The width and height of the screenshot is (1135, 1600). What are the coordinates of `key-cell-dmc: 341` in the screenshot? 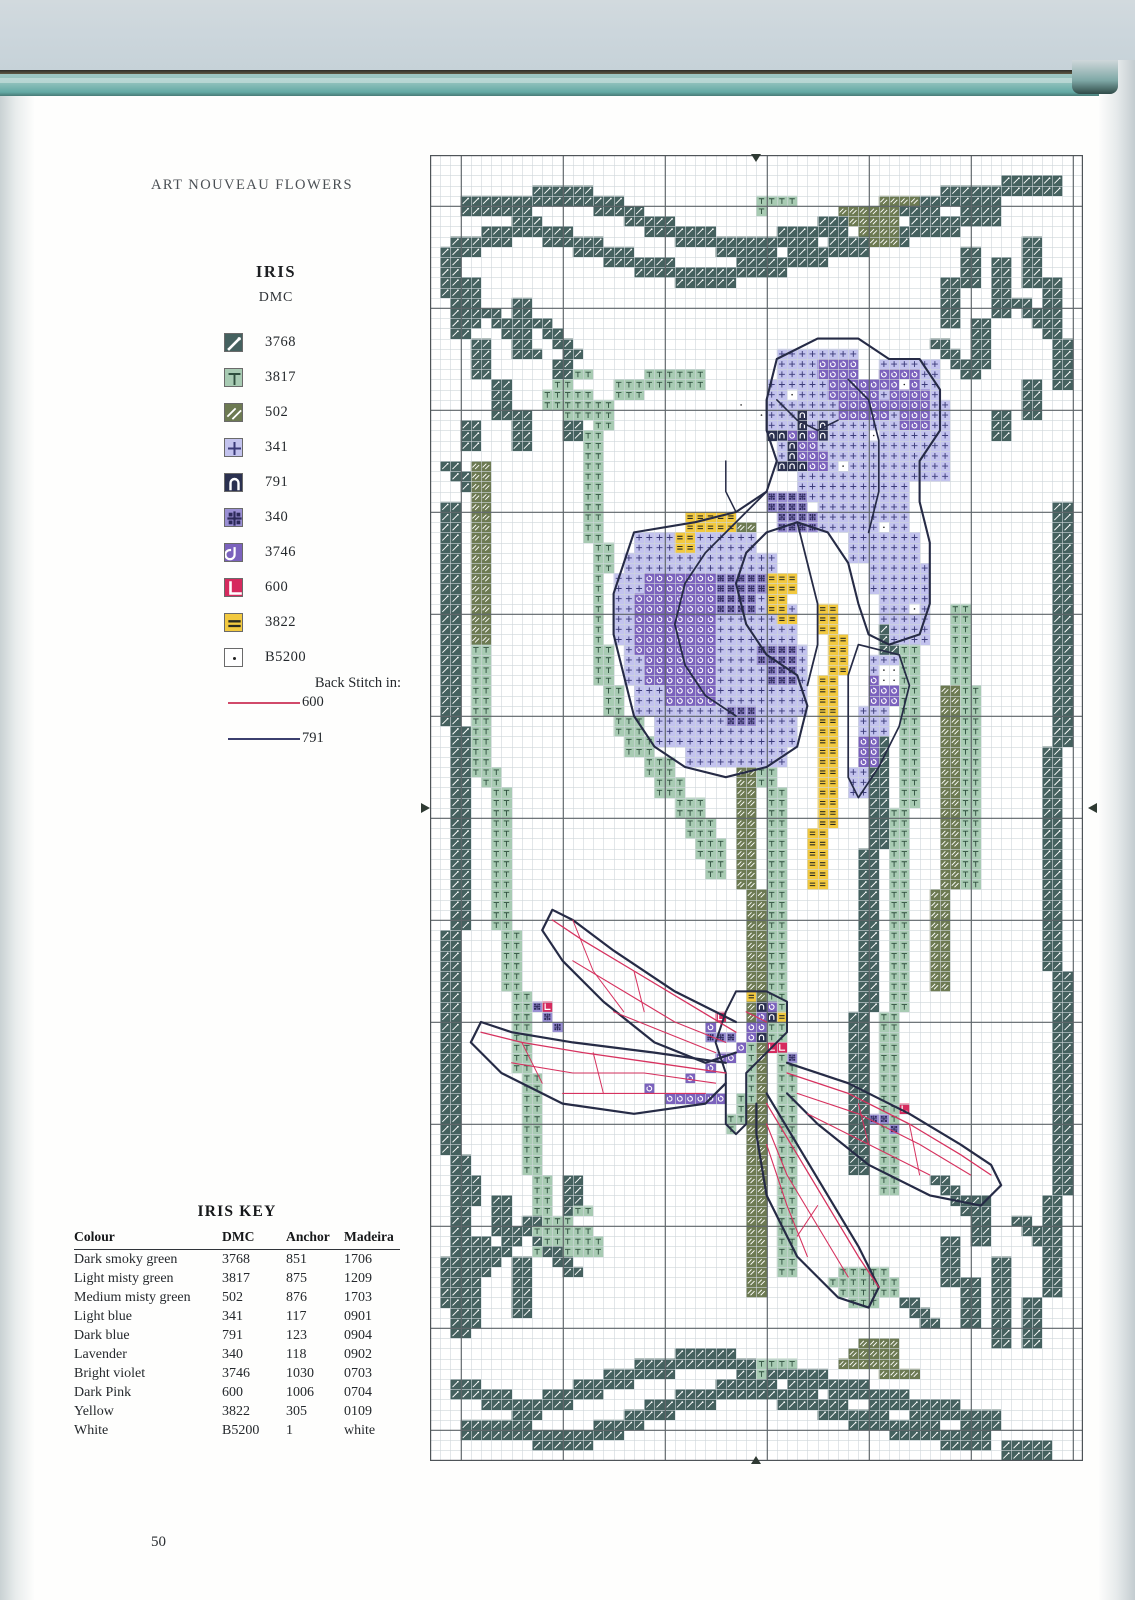 It's located at (232, 1316).